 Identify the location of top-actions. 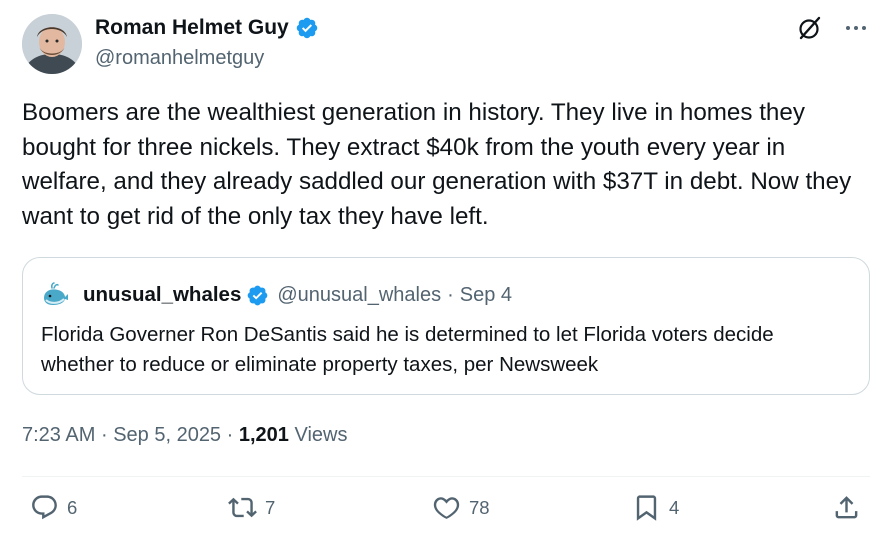
(833, 28).